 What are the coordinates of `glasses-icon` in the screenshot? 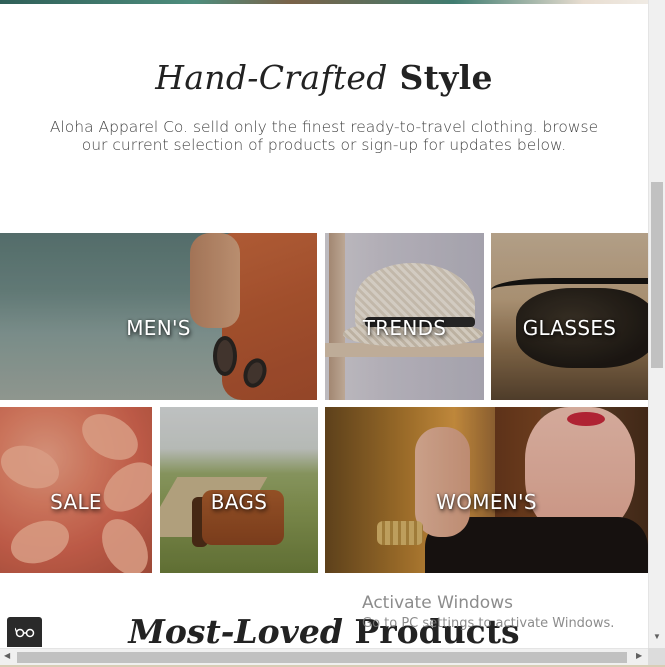 It's located at (23, 632).